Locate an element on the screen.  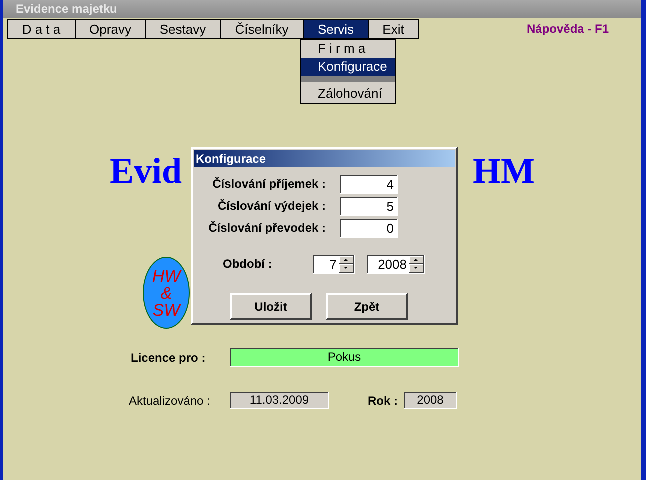
app-heading: Evid is located at coordinates (146, 171).